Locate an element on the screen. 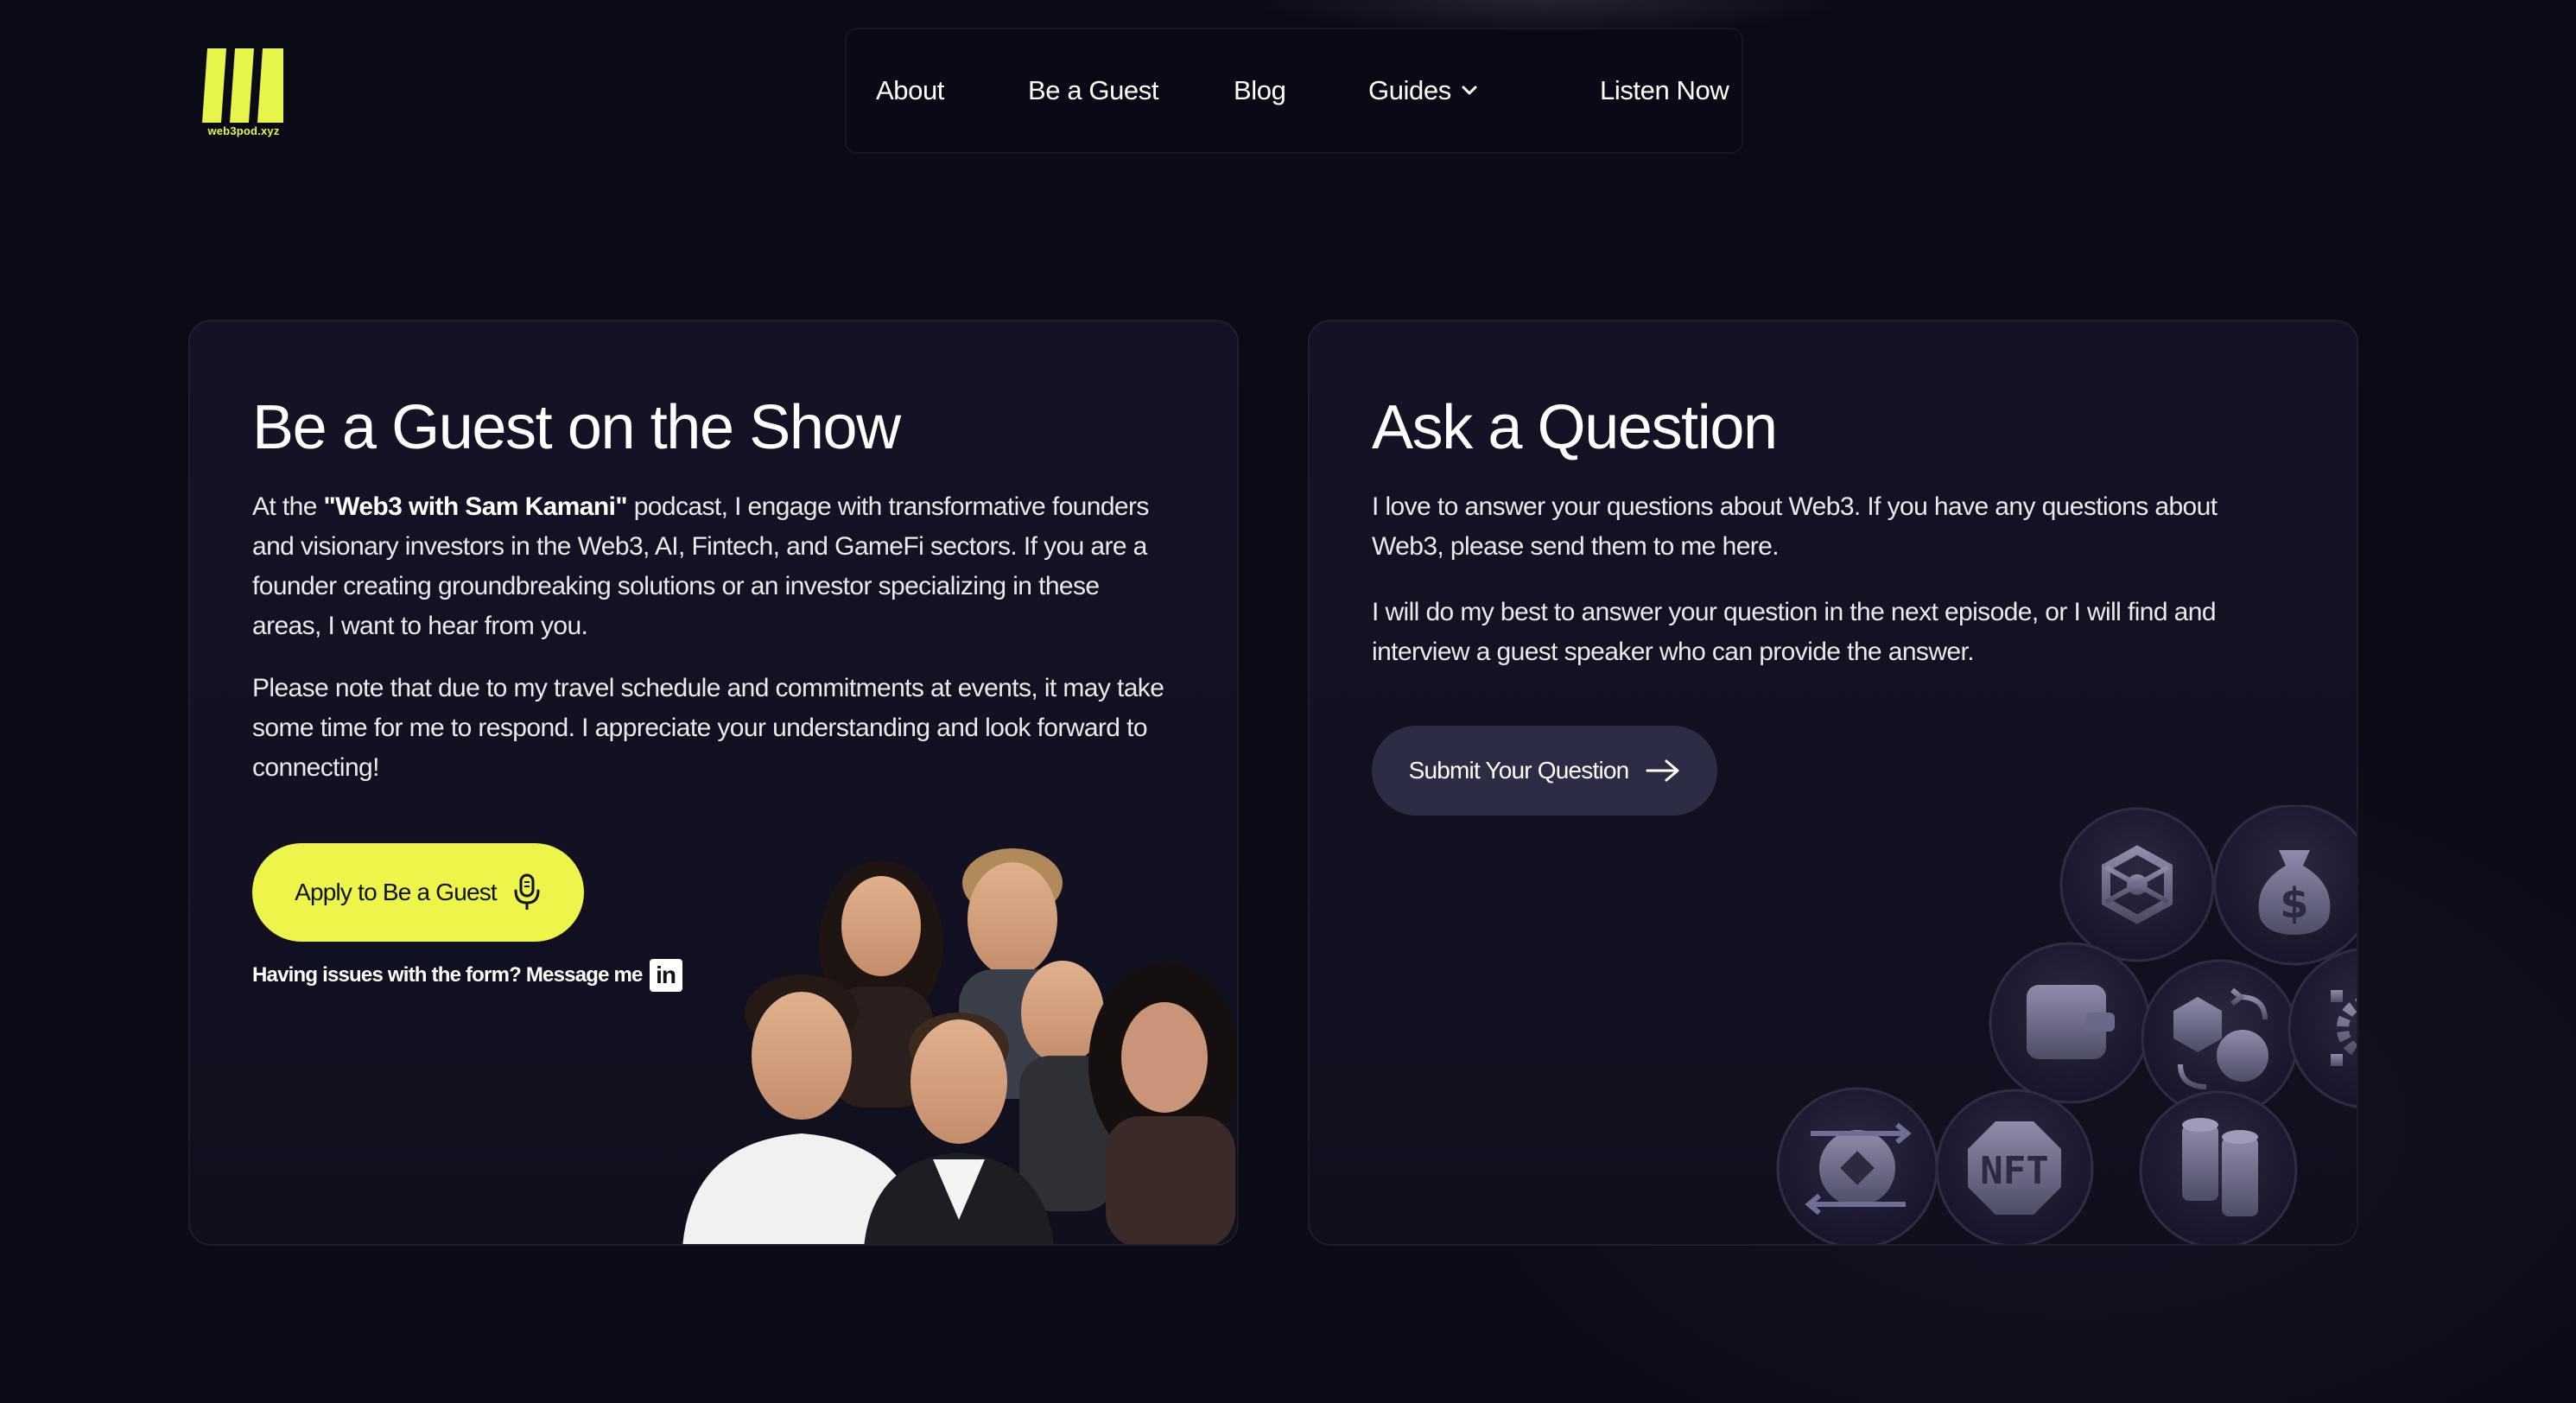 This screenshot has height=1403, width=2576. money-bag-icon: $ is located at coordinates (2285, 885).